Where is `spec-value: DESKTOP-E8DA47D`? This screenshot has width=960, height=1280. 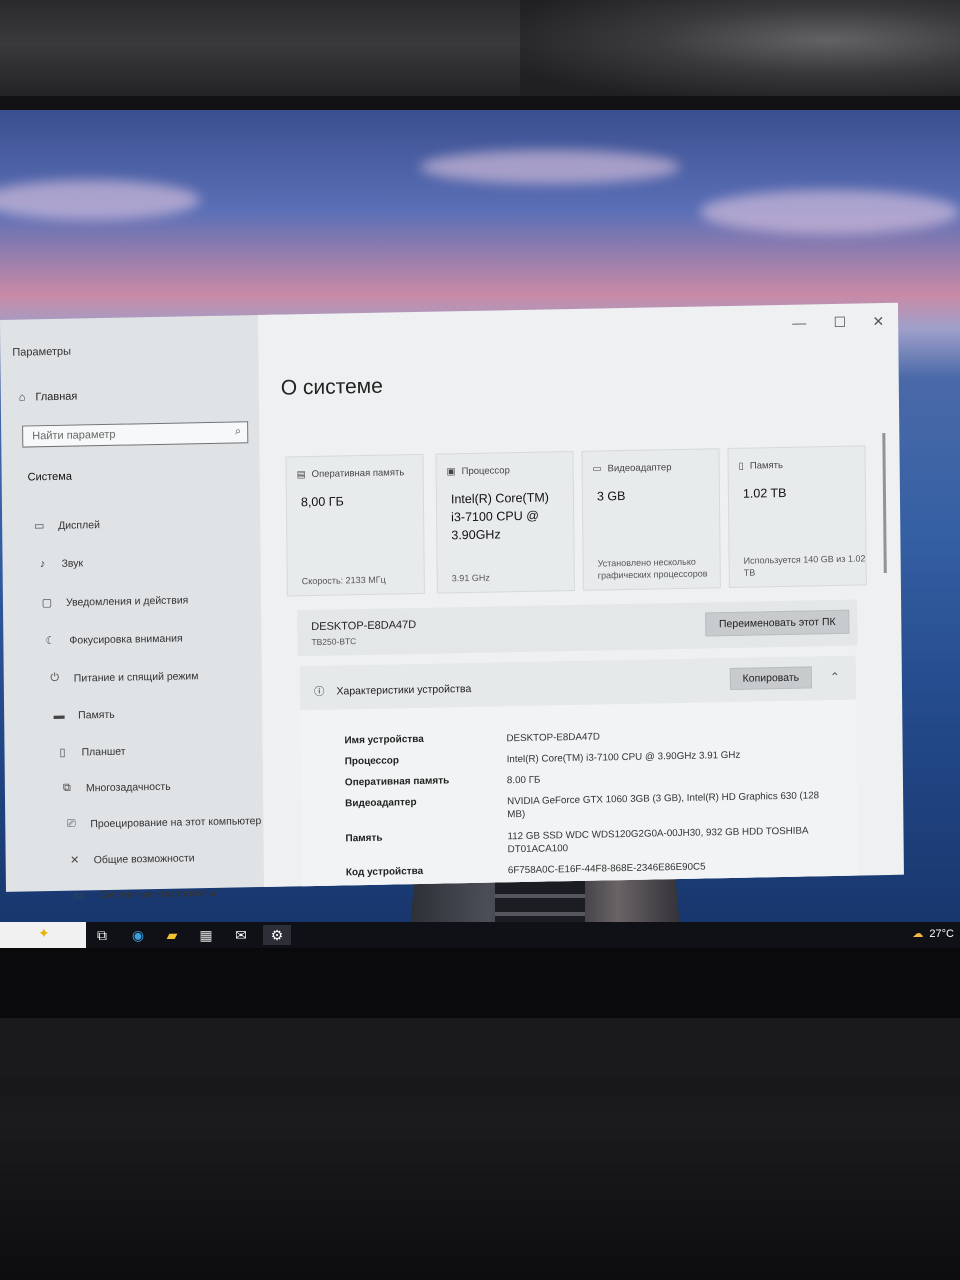 spec-value: DESKTOP-E8DA47D is located at coordinates (553, 738).